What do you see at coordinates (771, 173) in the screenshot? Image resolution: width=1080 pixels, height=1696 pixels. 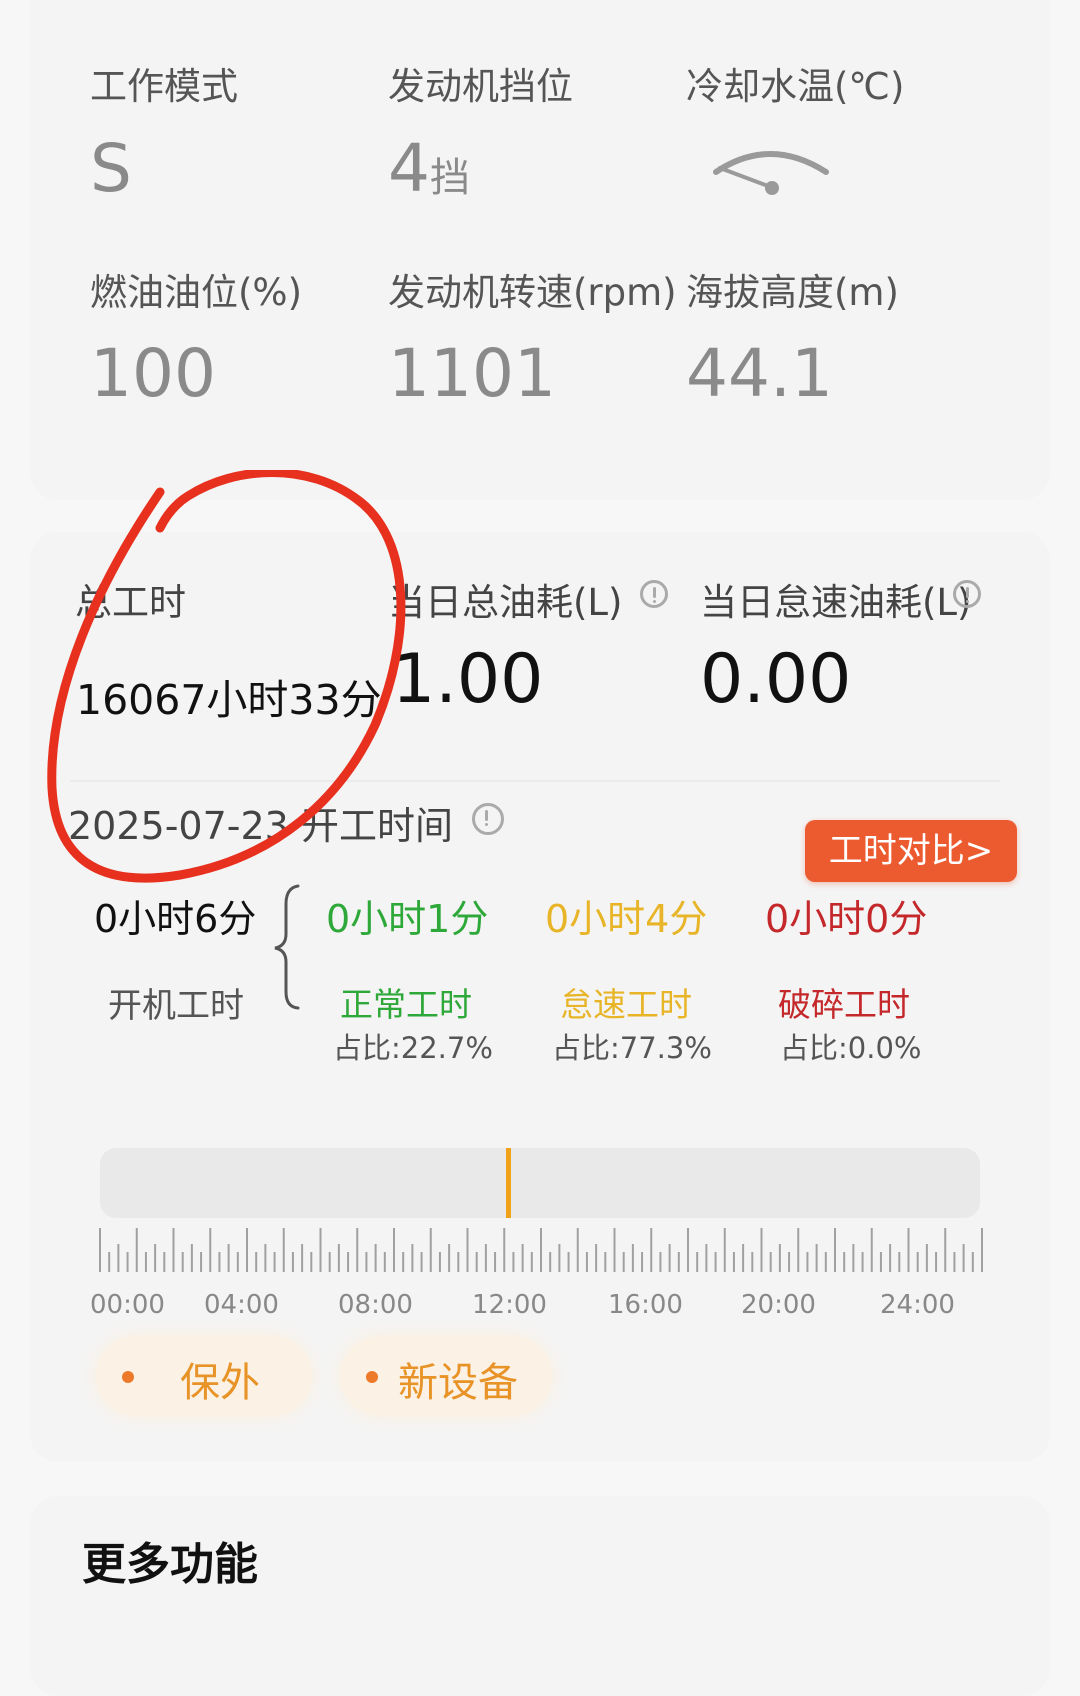 I see `coolant-gauge-icon` at bounding box center [771, 173].